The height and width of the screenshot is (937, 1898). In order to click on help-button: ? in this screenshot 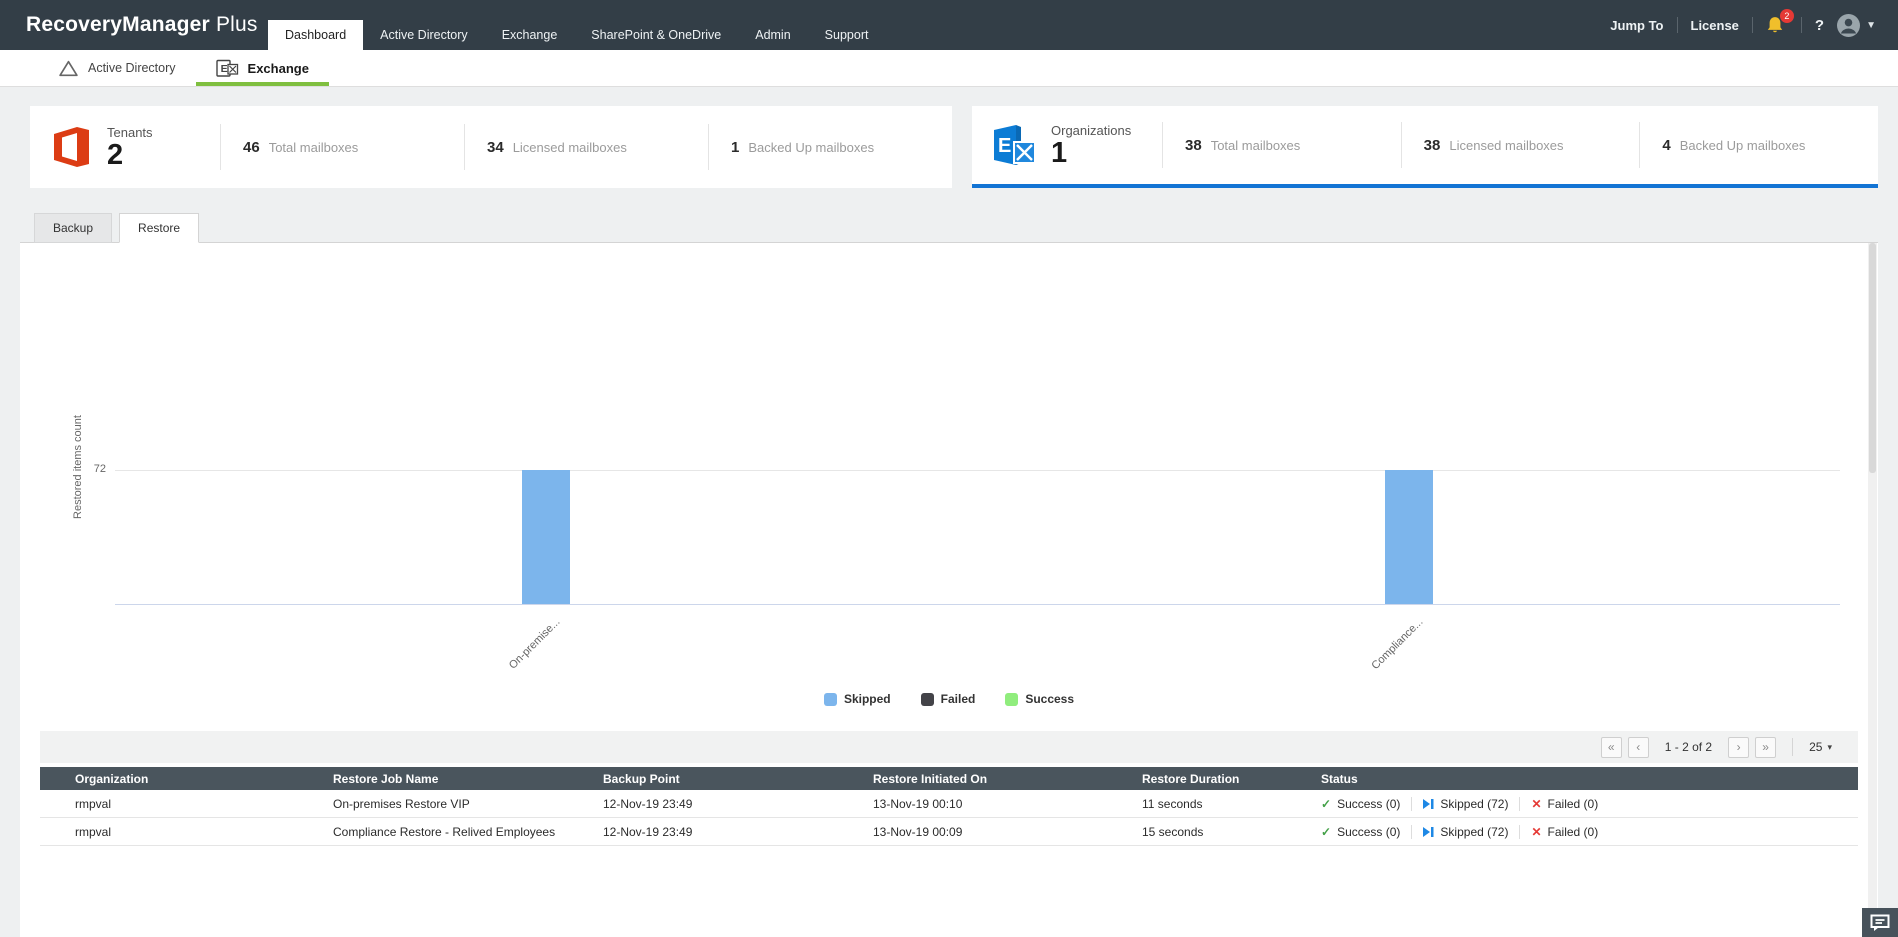, I will do `click(1819, 25)`.